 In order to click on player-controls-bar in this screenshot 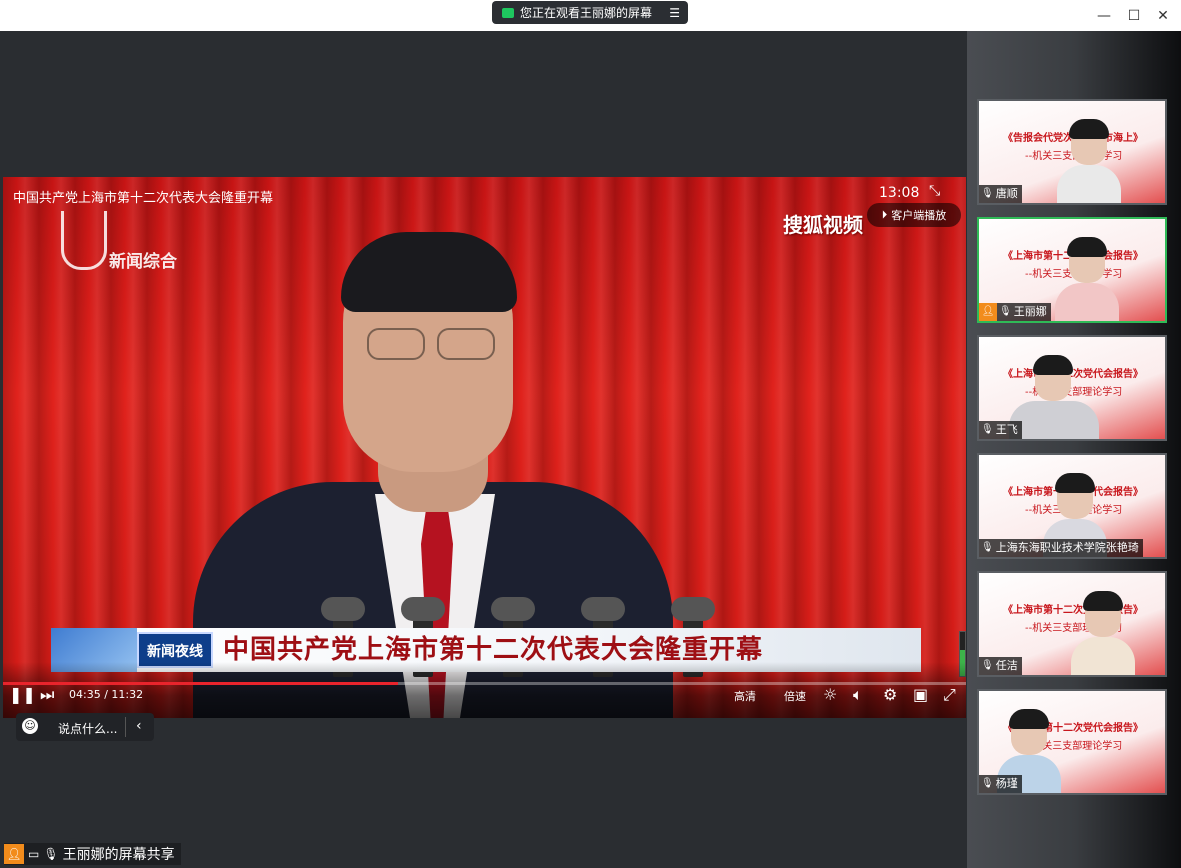, I will do `click(484, 690)`.